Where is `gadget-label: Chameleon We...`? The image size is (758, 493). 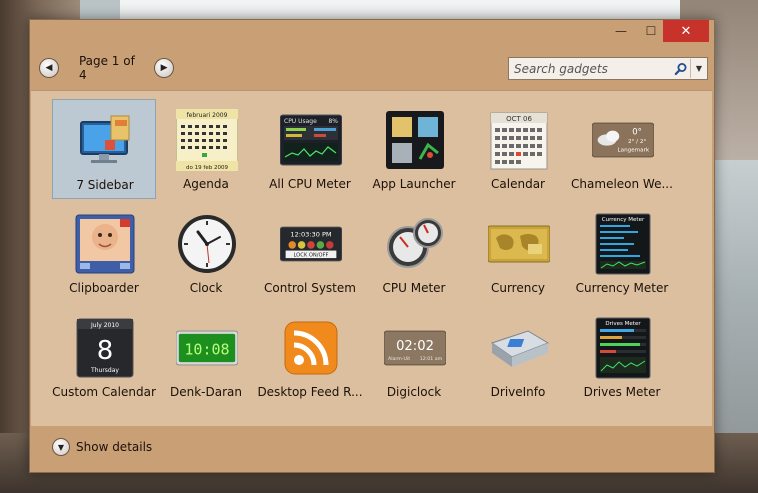
gadget-label: Chameleon We... is located at coordinates (622, 184).